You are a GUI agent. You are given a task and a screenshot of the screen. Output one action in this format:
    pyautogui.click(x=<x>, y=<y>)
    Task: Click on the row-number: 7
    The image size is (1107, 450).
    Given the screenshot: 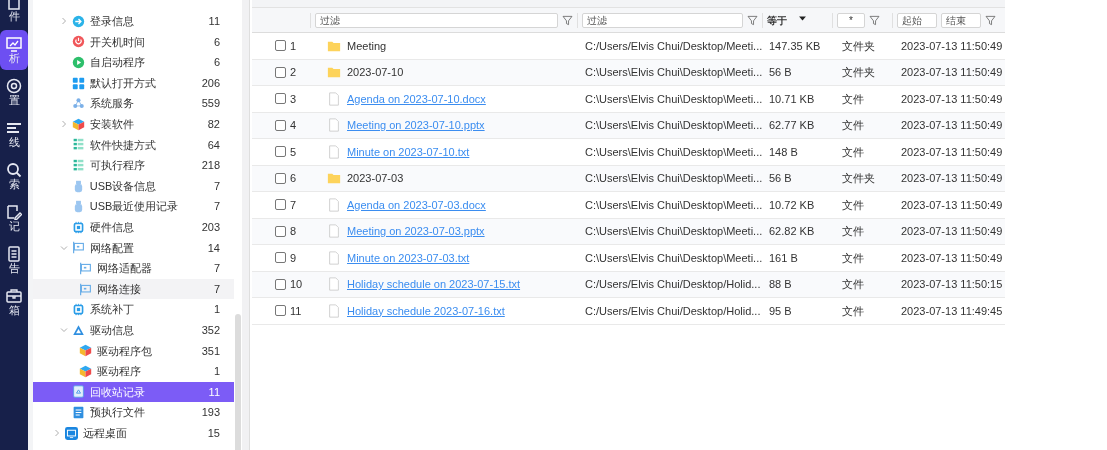 What is the action you would take?
    pyautogui.click(x=293, y=205)
    